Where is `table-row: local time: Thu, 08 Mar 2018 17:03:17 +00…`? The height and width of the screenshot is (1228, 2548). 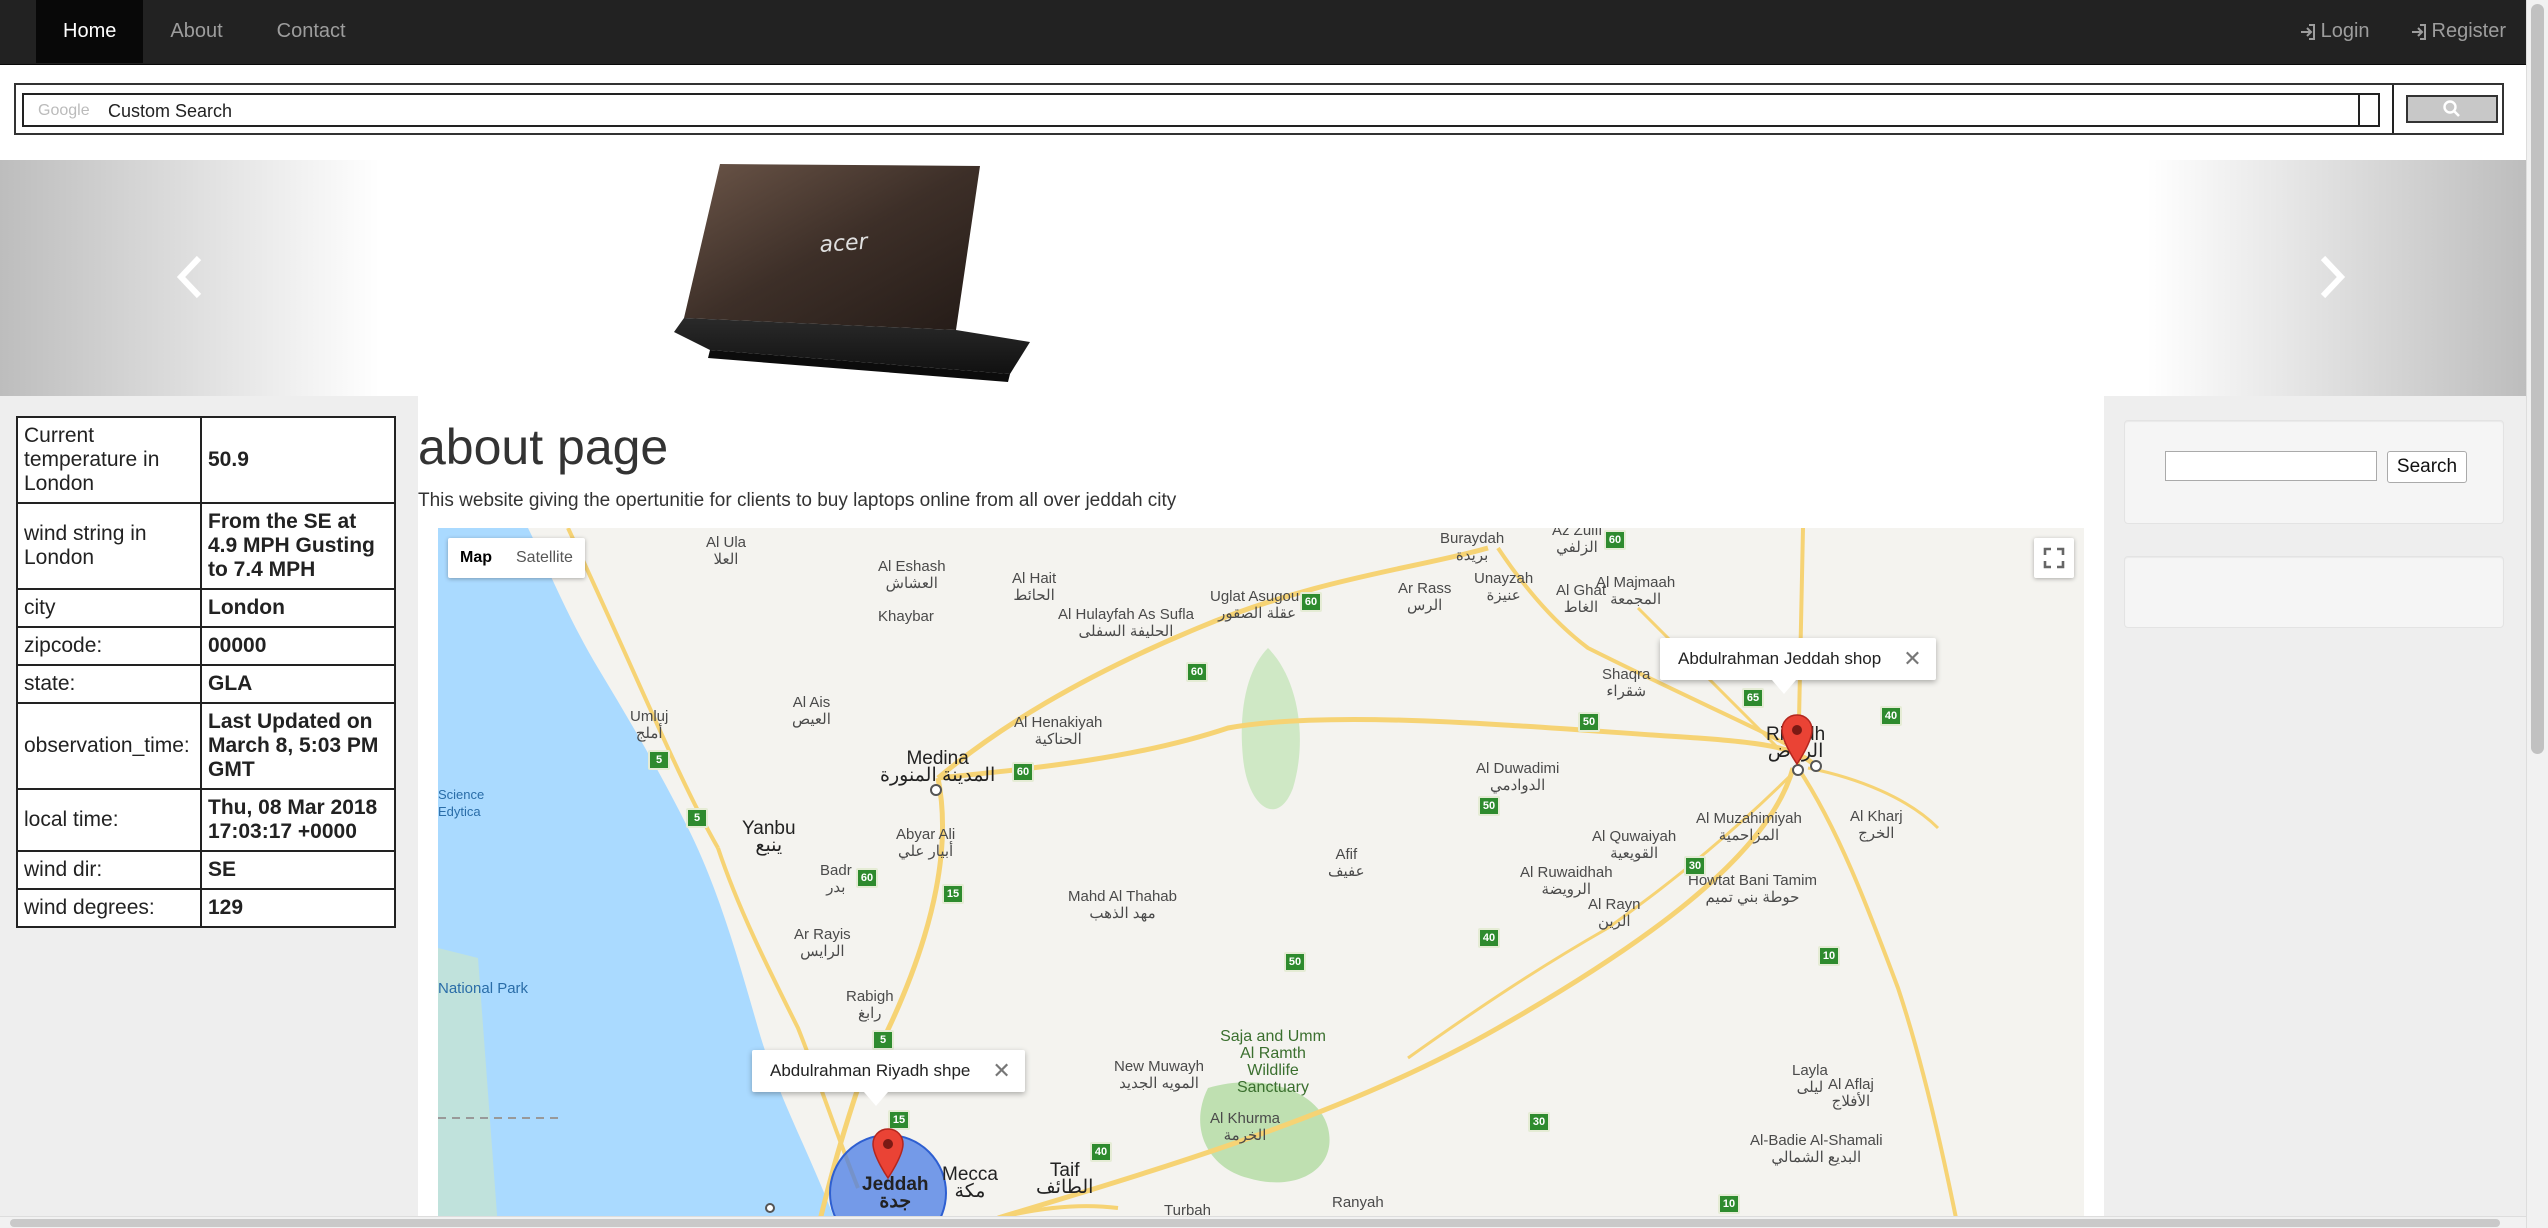 table-row: local time: Thu, 08 Mar 2018 17:03:17 +00… is located at coordinates (206, 820).